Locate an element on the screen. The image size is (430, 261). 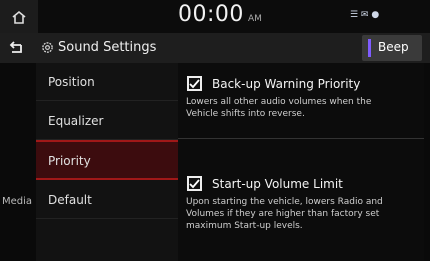
media-strip is located at coordinates (18, 162).